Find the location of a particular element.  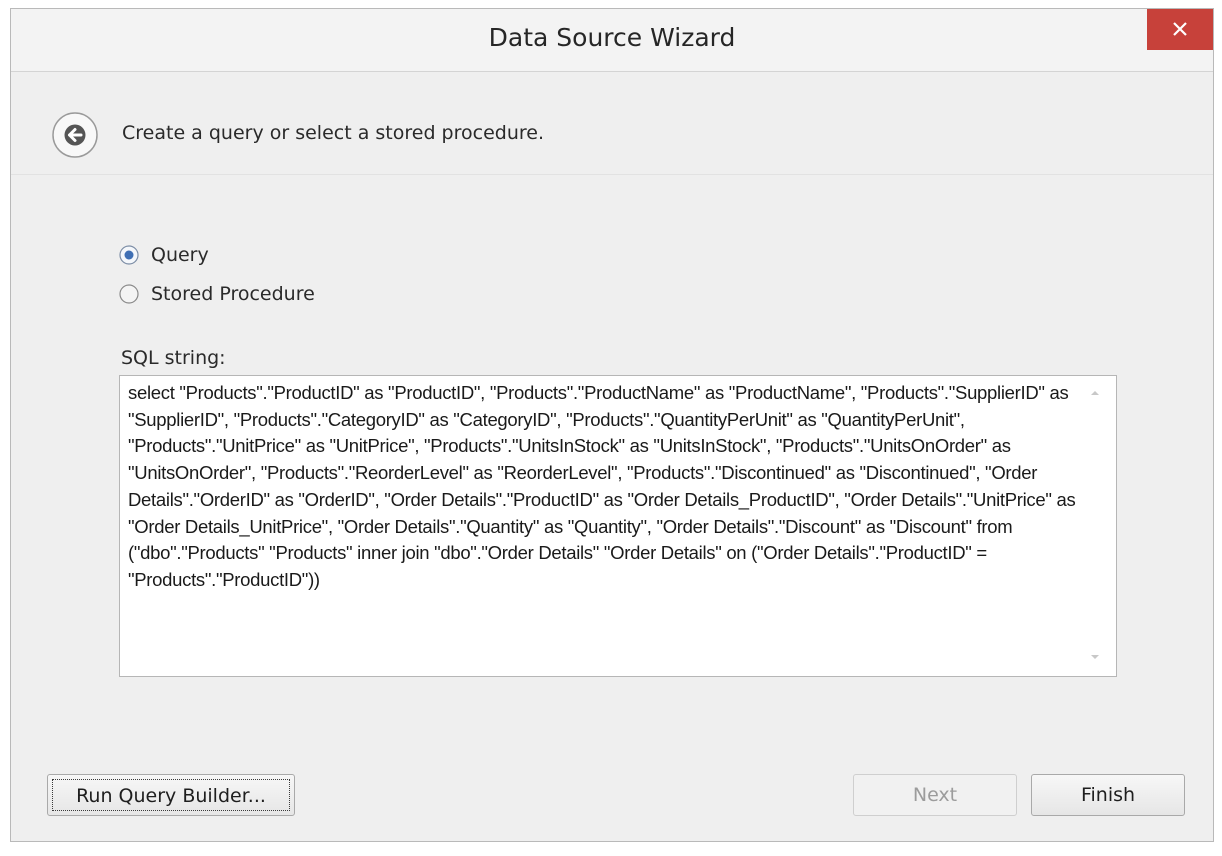

scroll-up-icon is located at coordinates (1095, 393).